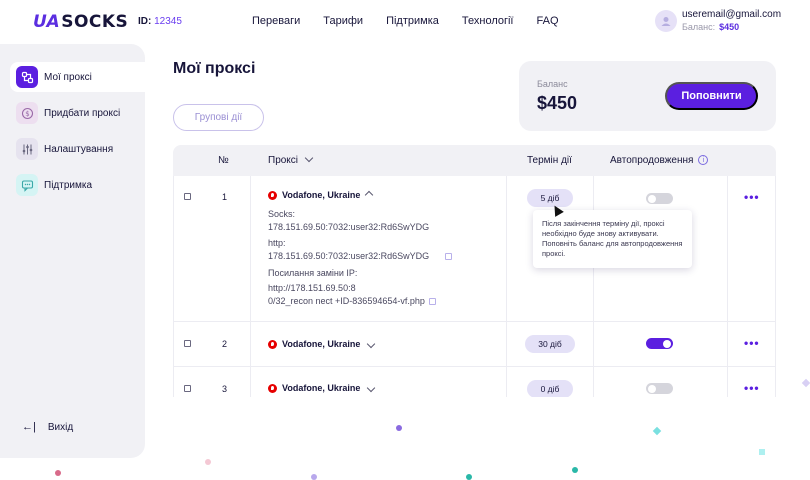  I want to click on user-id-label: ID:, so click(145, 21).